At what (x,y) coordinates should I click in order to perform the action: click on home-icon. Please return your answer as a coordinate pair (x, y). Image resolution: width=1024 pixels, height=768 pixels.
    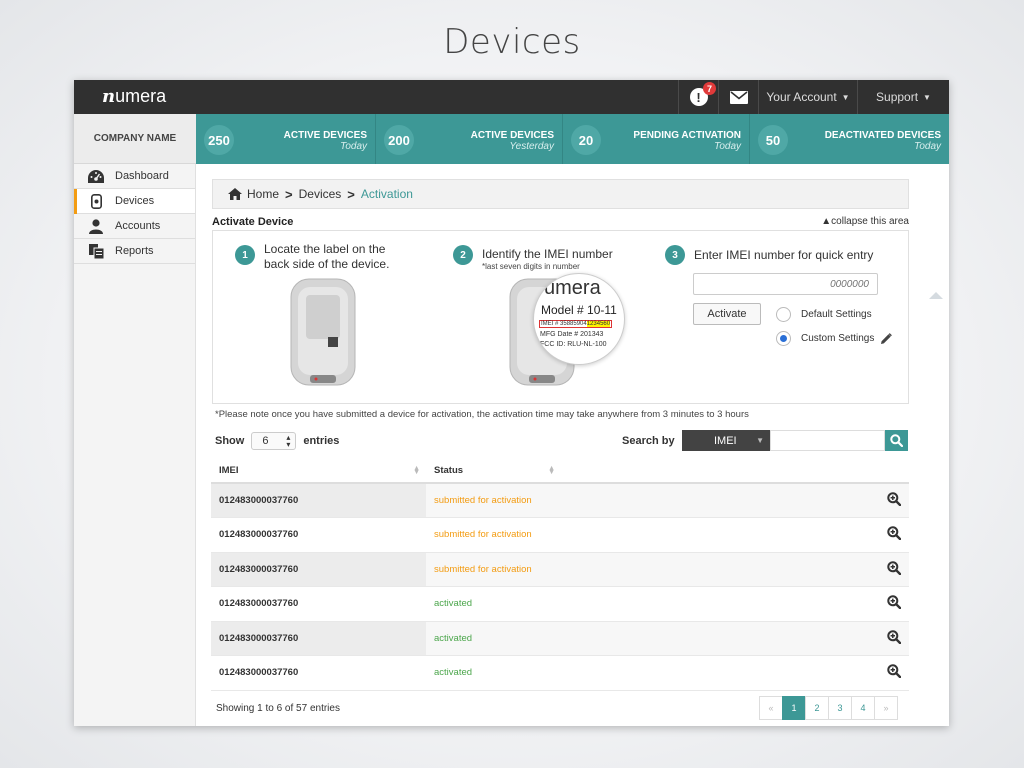
    Looking at the image, I should click on (235, 194).